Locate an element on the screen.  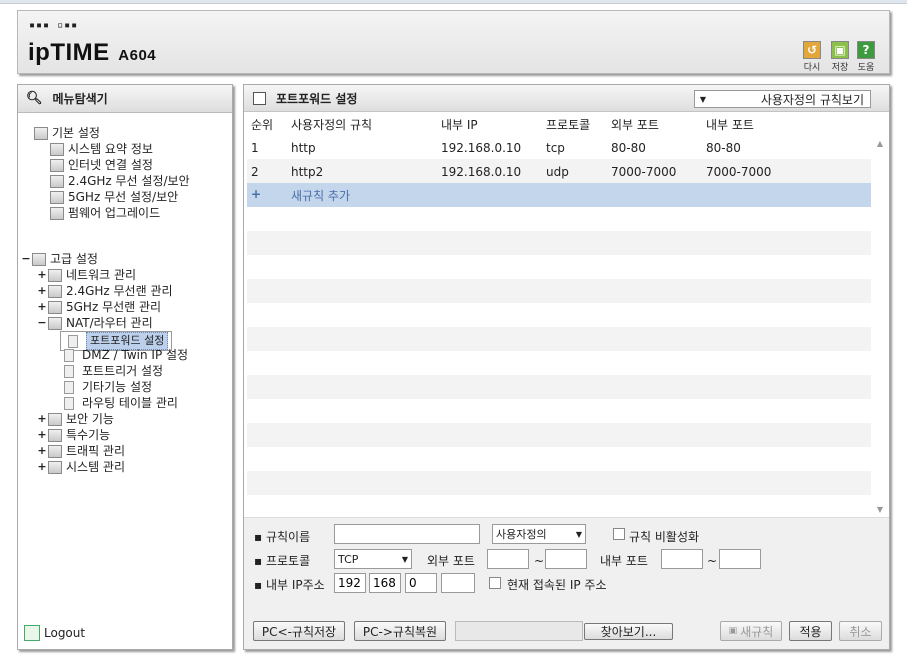
tree-label: 특수기능 is located at coordinates (88, 435).